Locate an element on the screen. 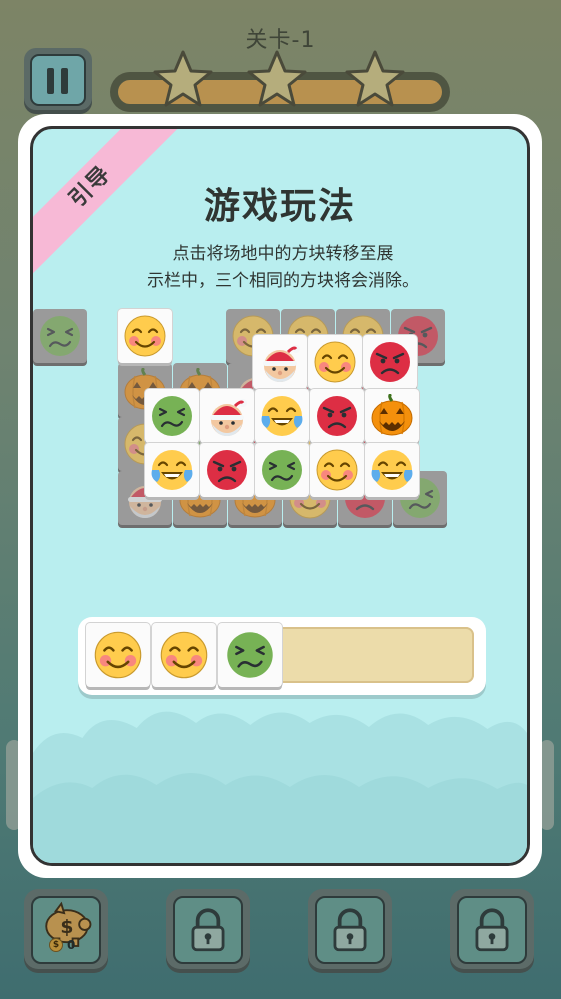 This screenshot has height=999, width=561. piggy-bank-button: $ $ 0 is located at coordinates (66, 931).